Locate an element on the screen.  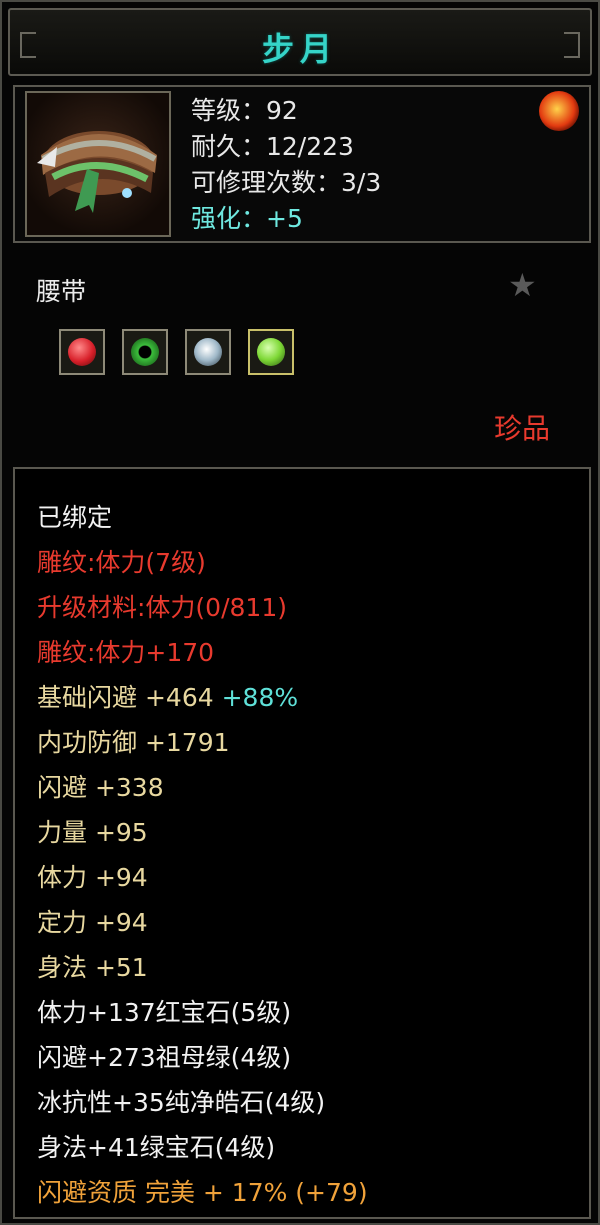
vitality-line: 体力 +94 is located at coordinates (92, 877).